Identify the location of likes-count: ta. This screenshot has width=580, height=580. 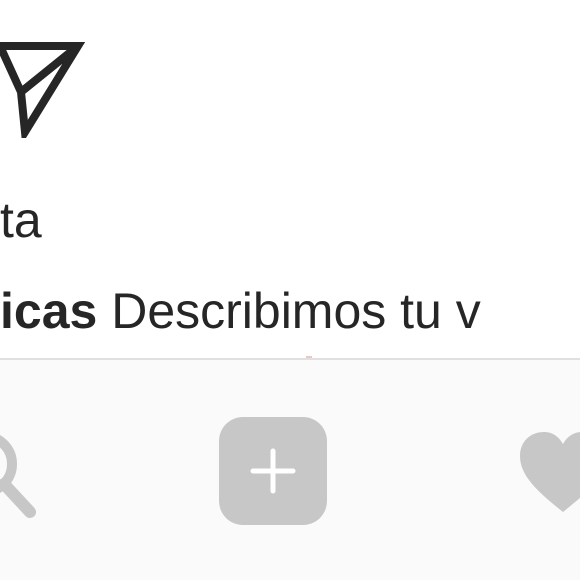
(21, 220).